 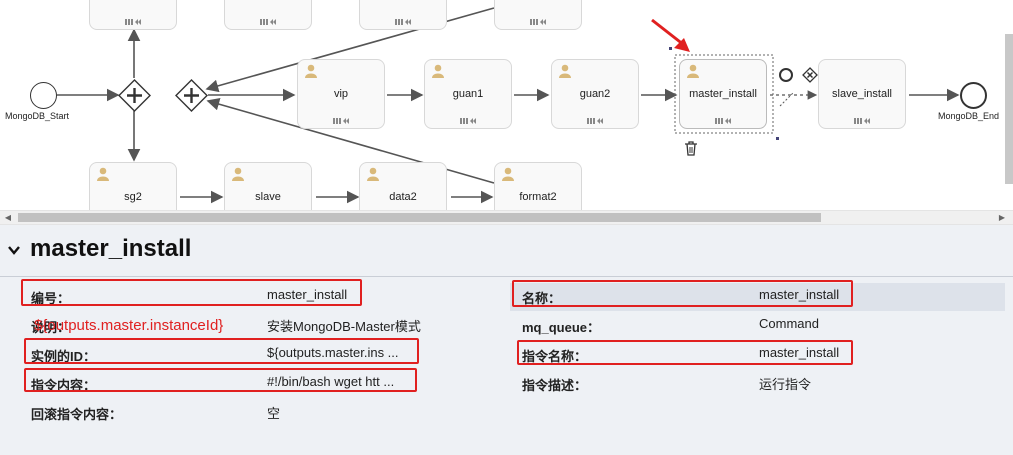 I want to click on task-label: vip, so click(x=341, y=94).